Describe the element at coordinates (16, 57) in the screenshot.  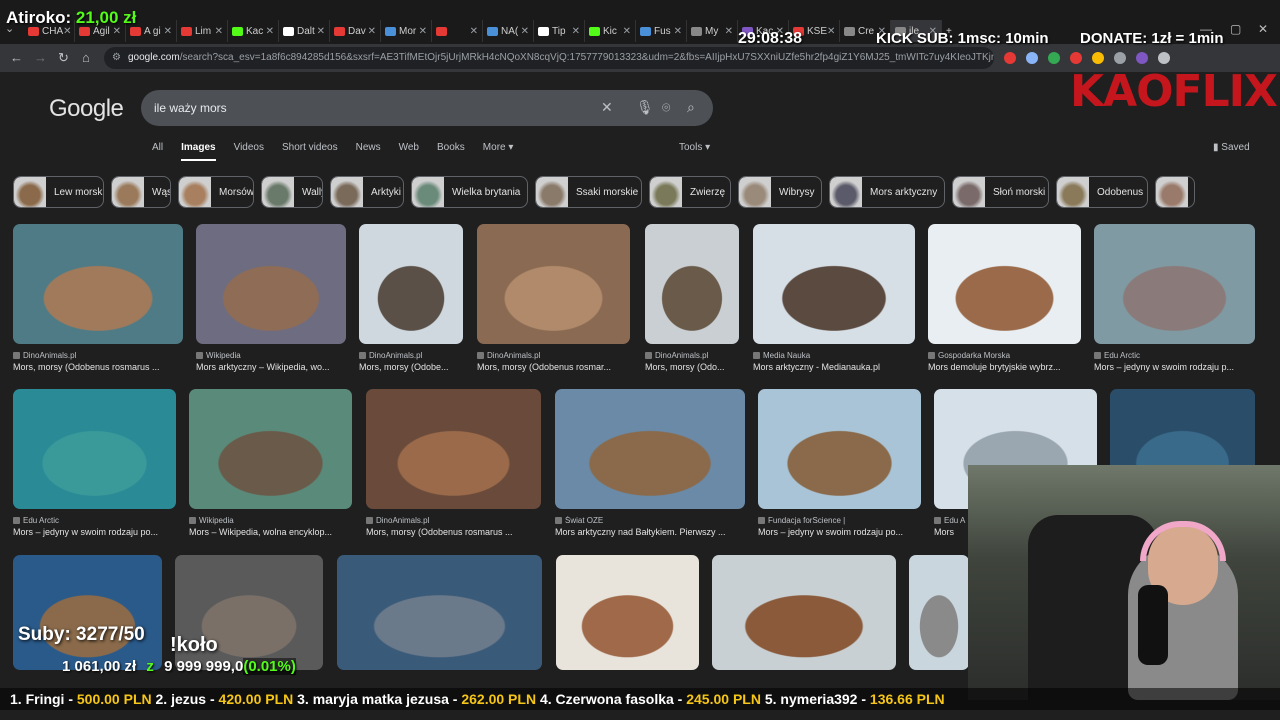
I see `back-icon: ←` at that location.